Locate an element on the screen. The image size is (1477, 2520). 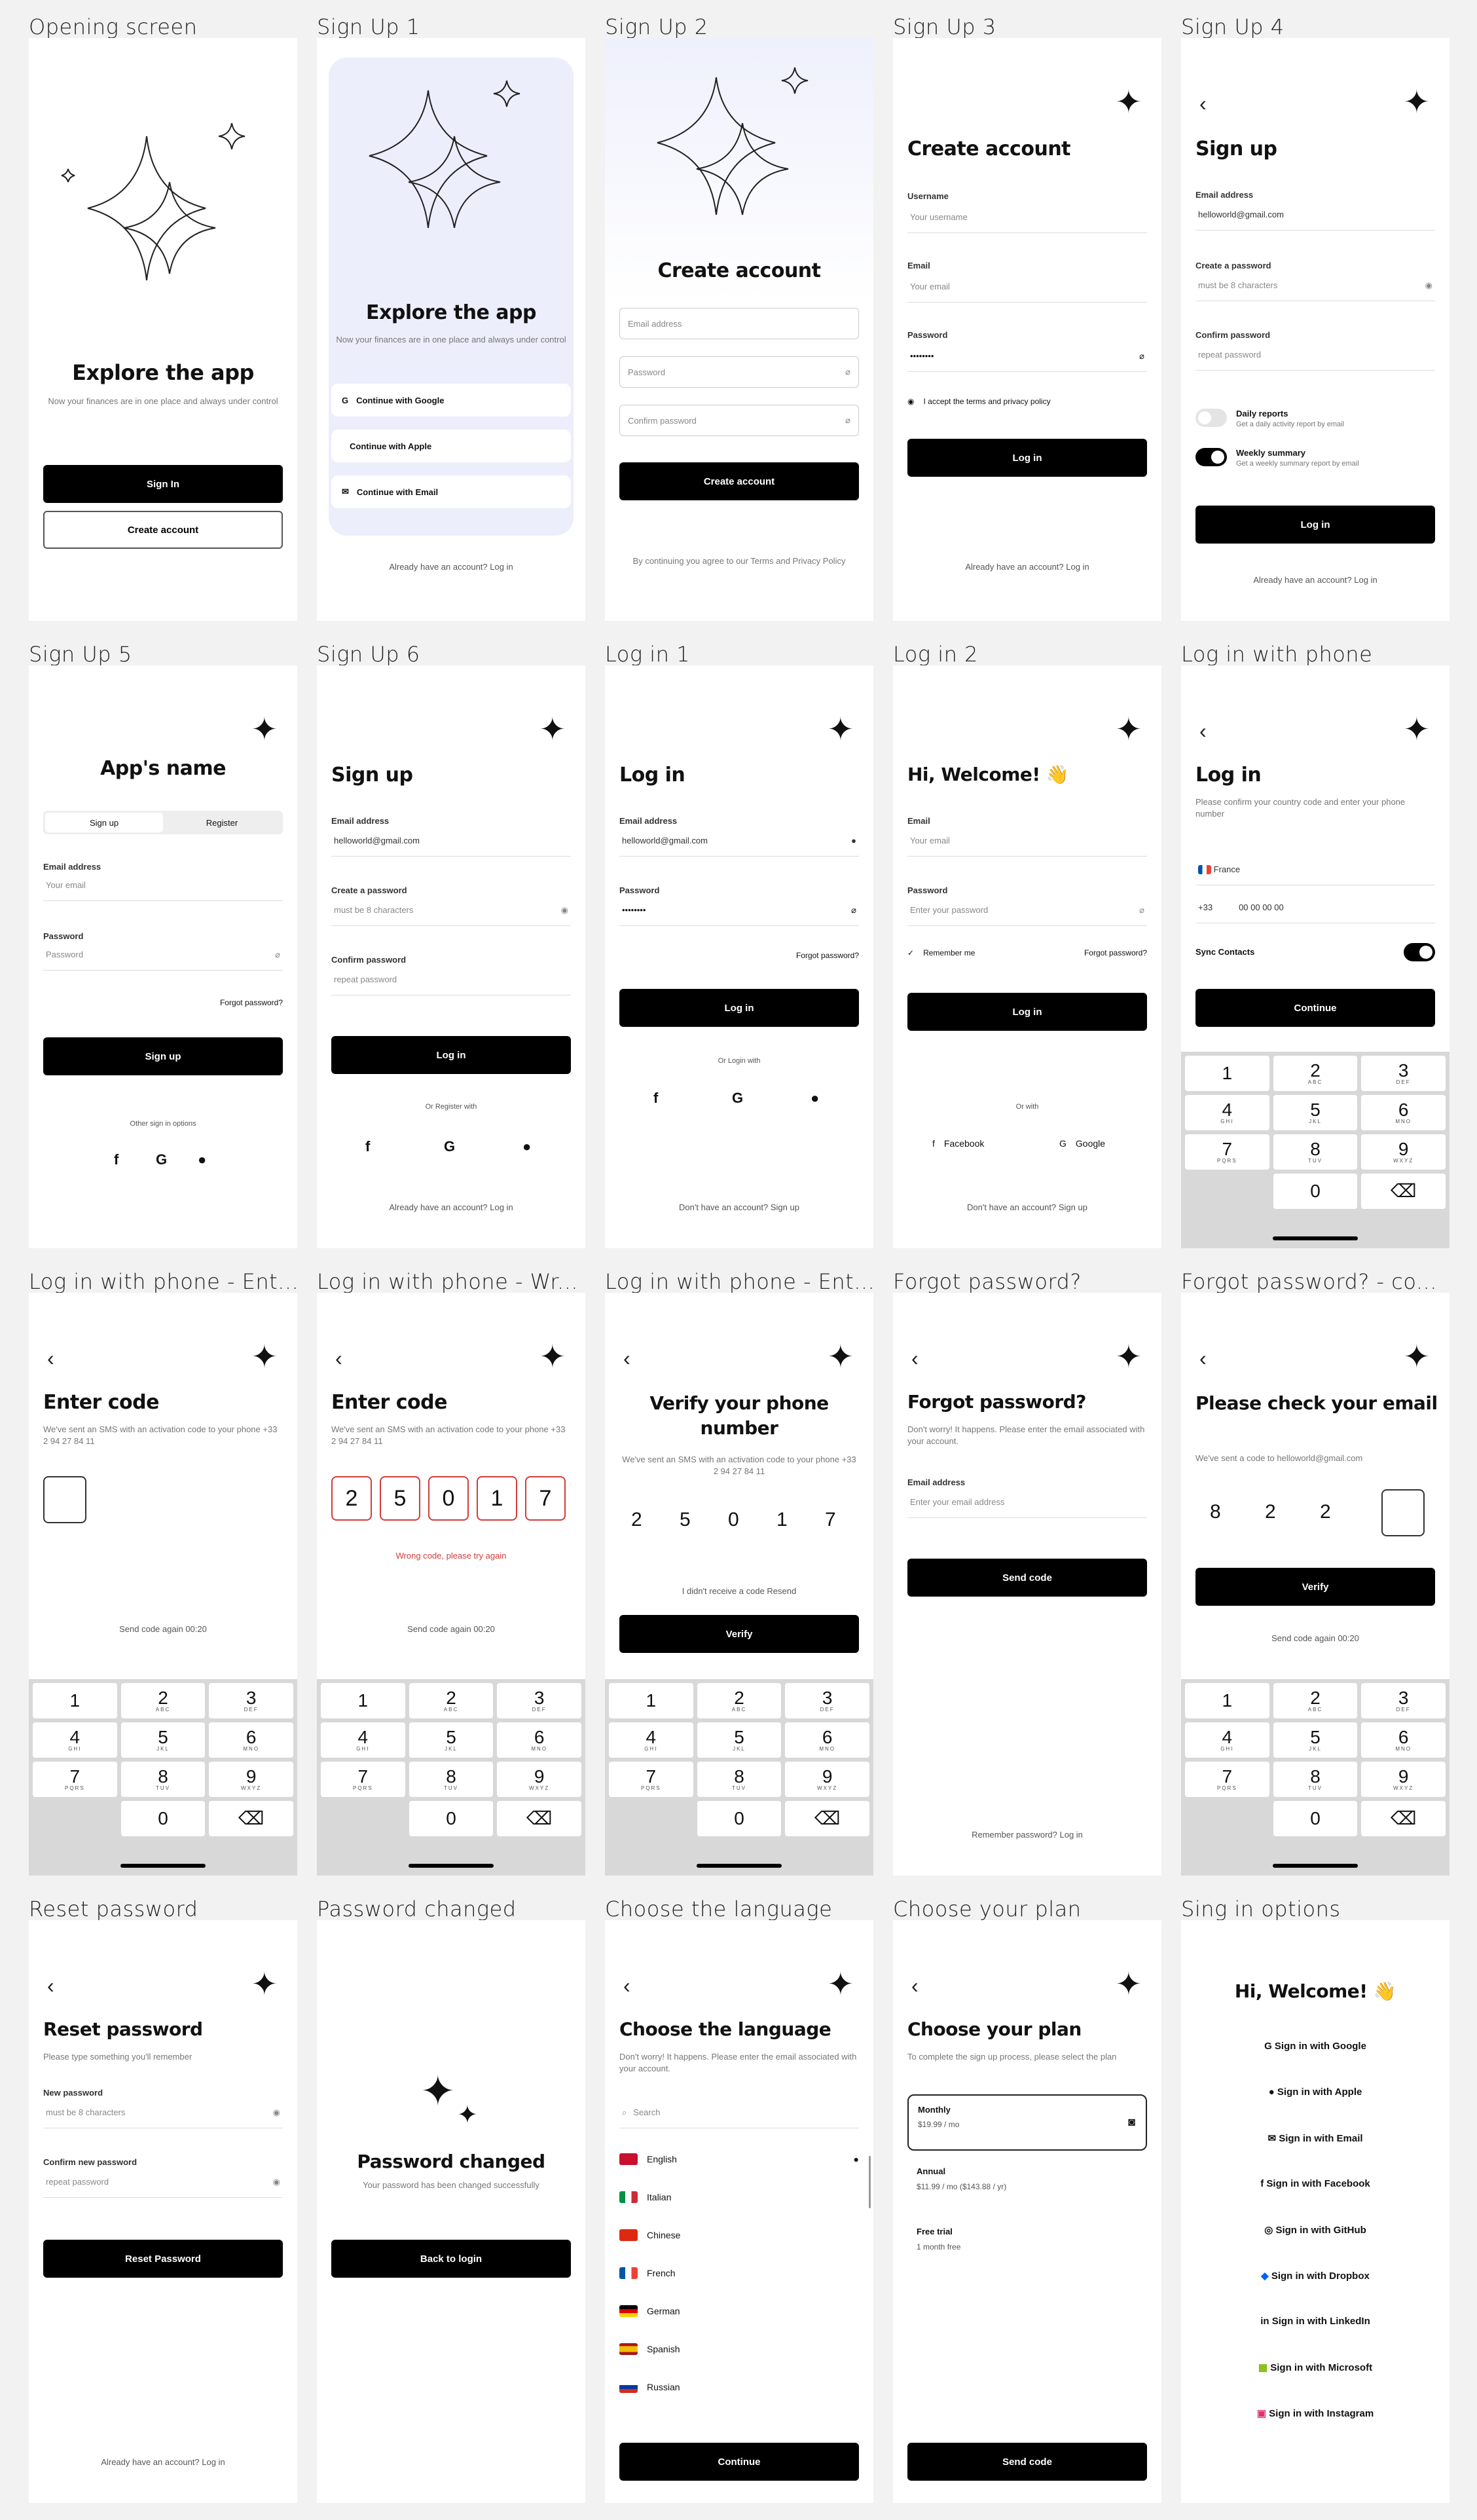
footer-link: Remember password? Log in is located at coordinates (1027, 1835).